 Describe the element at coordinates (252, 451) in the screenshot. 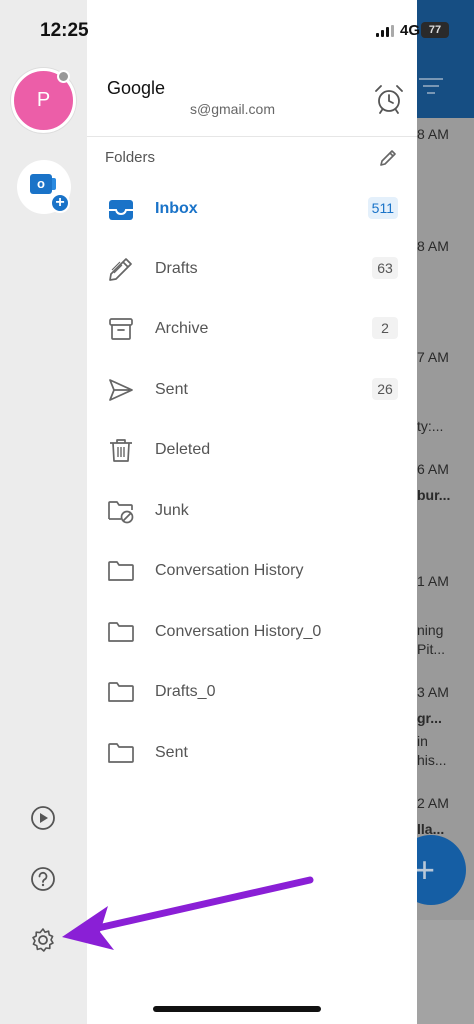

I see `folder-item-deleted: Deleted` at that location.